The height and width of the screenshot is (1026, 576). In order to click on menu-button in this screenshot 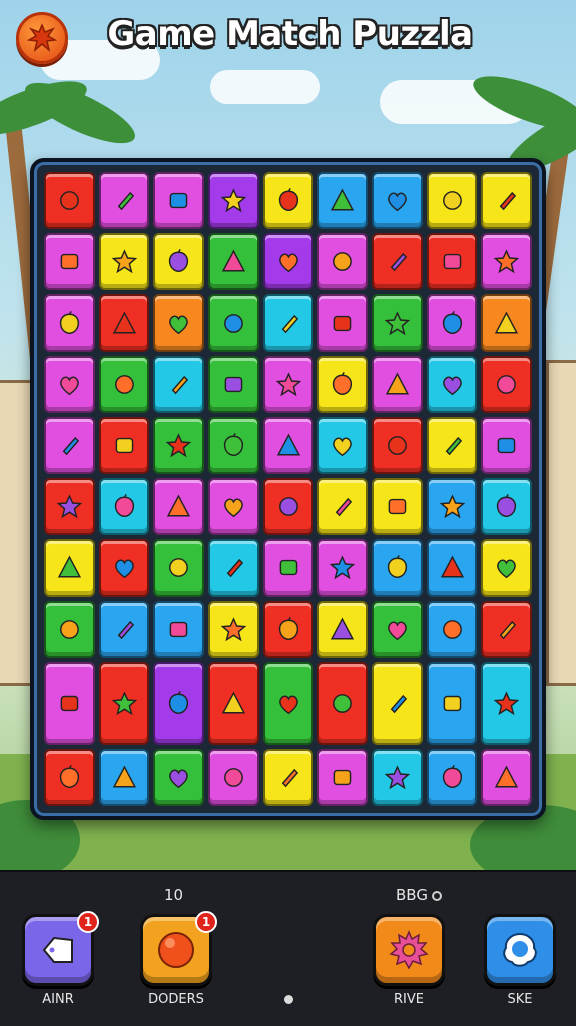, I will do `click(42, 38)`.